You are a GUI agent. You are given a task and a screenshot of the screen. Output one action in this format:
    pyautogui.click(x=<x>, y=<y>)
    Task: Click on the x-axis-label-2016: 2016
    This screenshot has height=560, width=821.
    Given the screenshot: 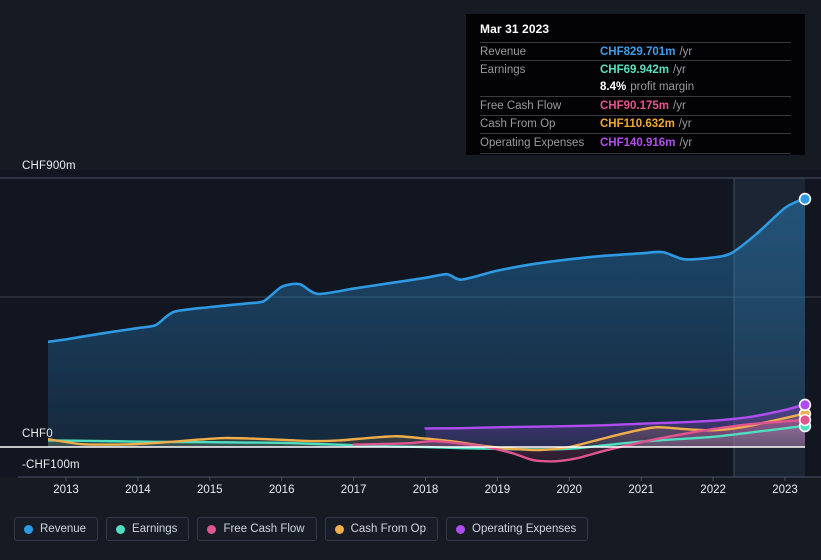 What is the action you would take?
    pyautogui.click(x=281, y=490)
    